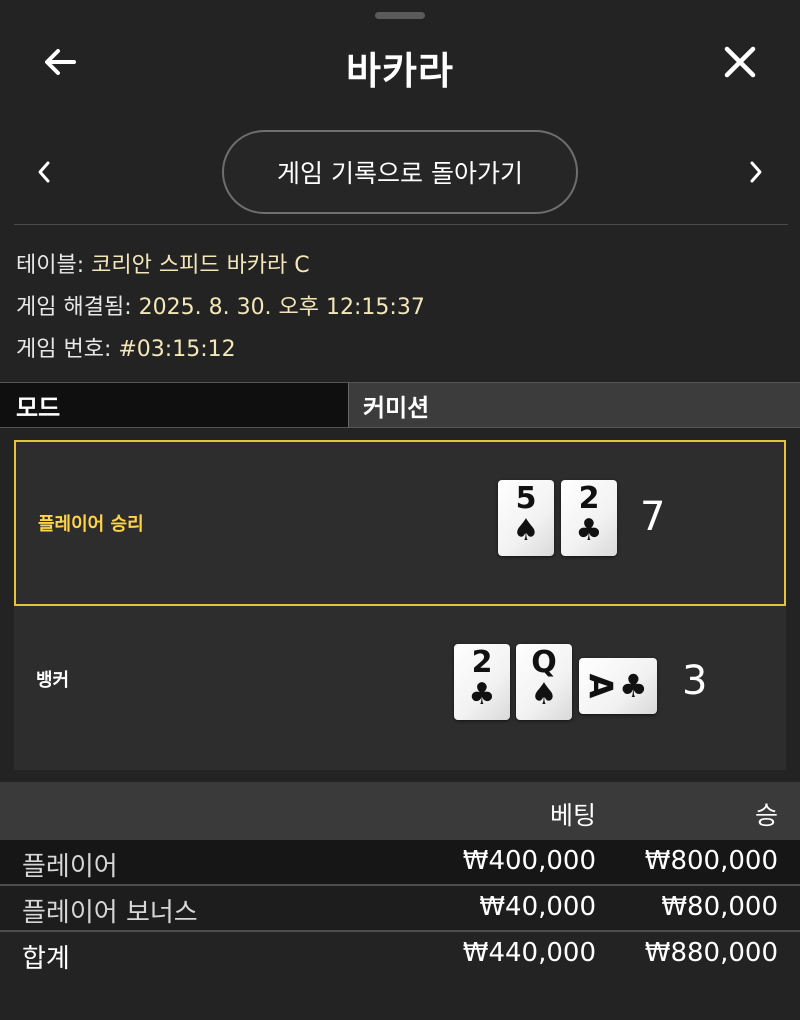 Image resolution: width=800 pixels, height=1020 pixels. What do you see at coordinates (200, 265) in the screenshot?
I see `table-value: 코리안 스피드 바카라 C` at bounding box center [200, 265].